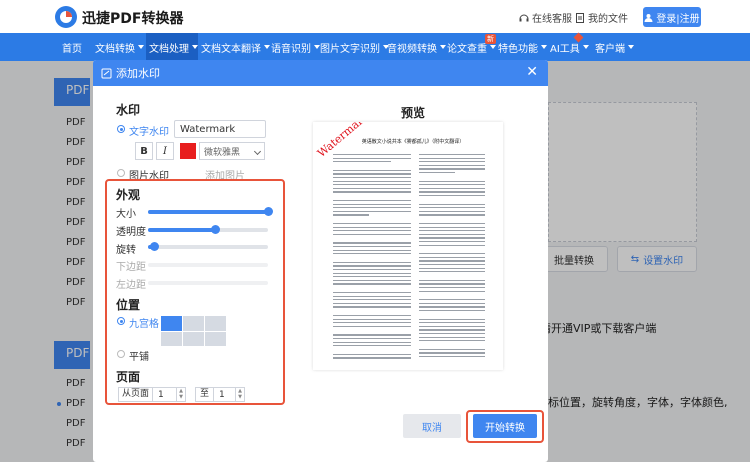 This screenshot has height=462, width=750. I want to click on start-convert-button: 开始转换, so click(505, 426).